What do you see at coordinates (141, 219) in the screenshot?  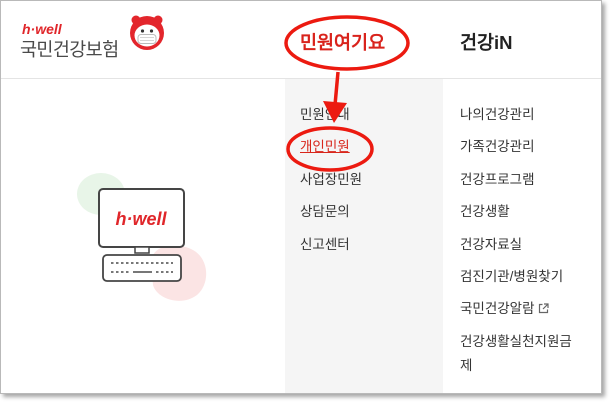 I see `monitor-brand-text: h·well` at bounding box center [141, 219].